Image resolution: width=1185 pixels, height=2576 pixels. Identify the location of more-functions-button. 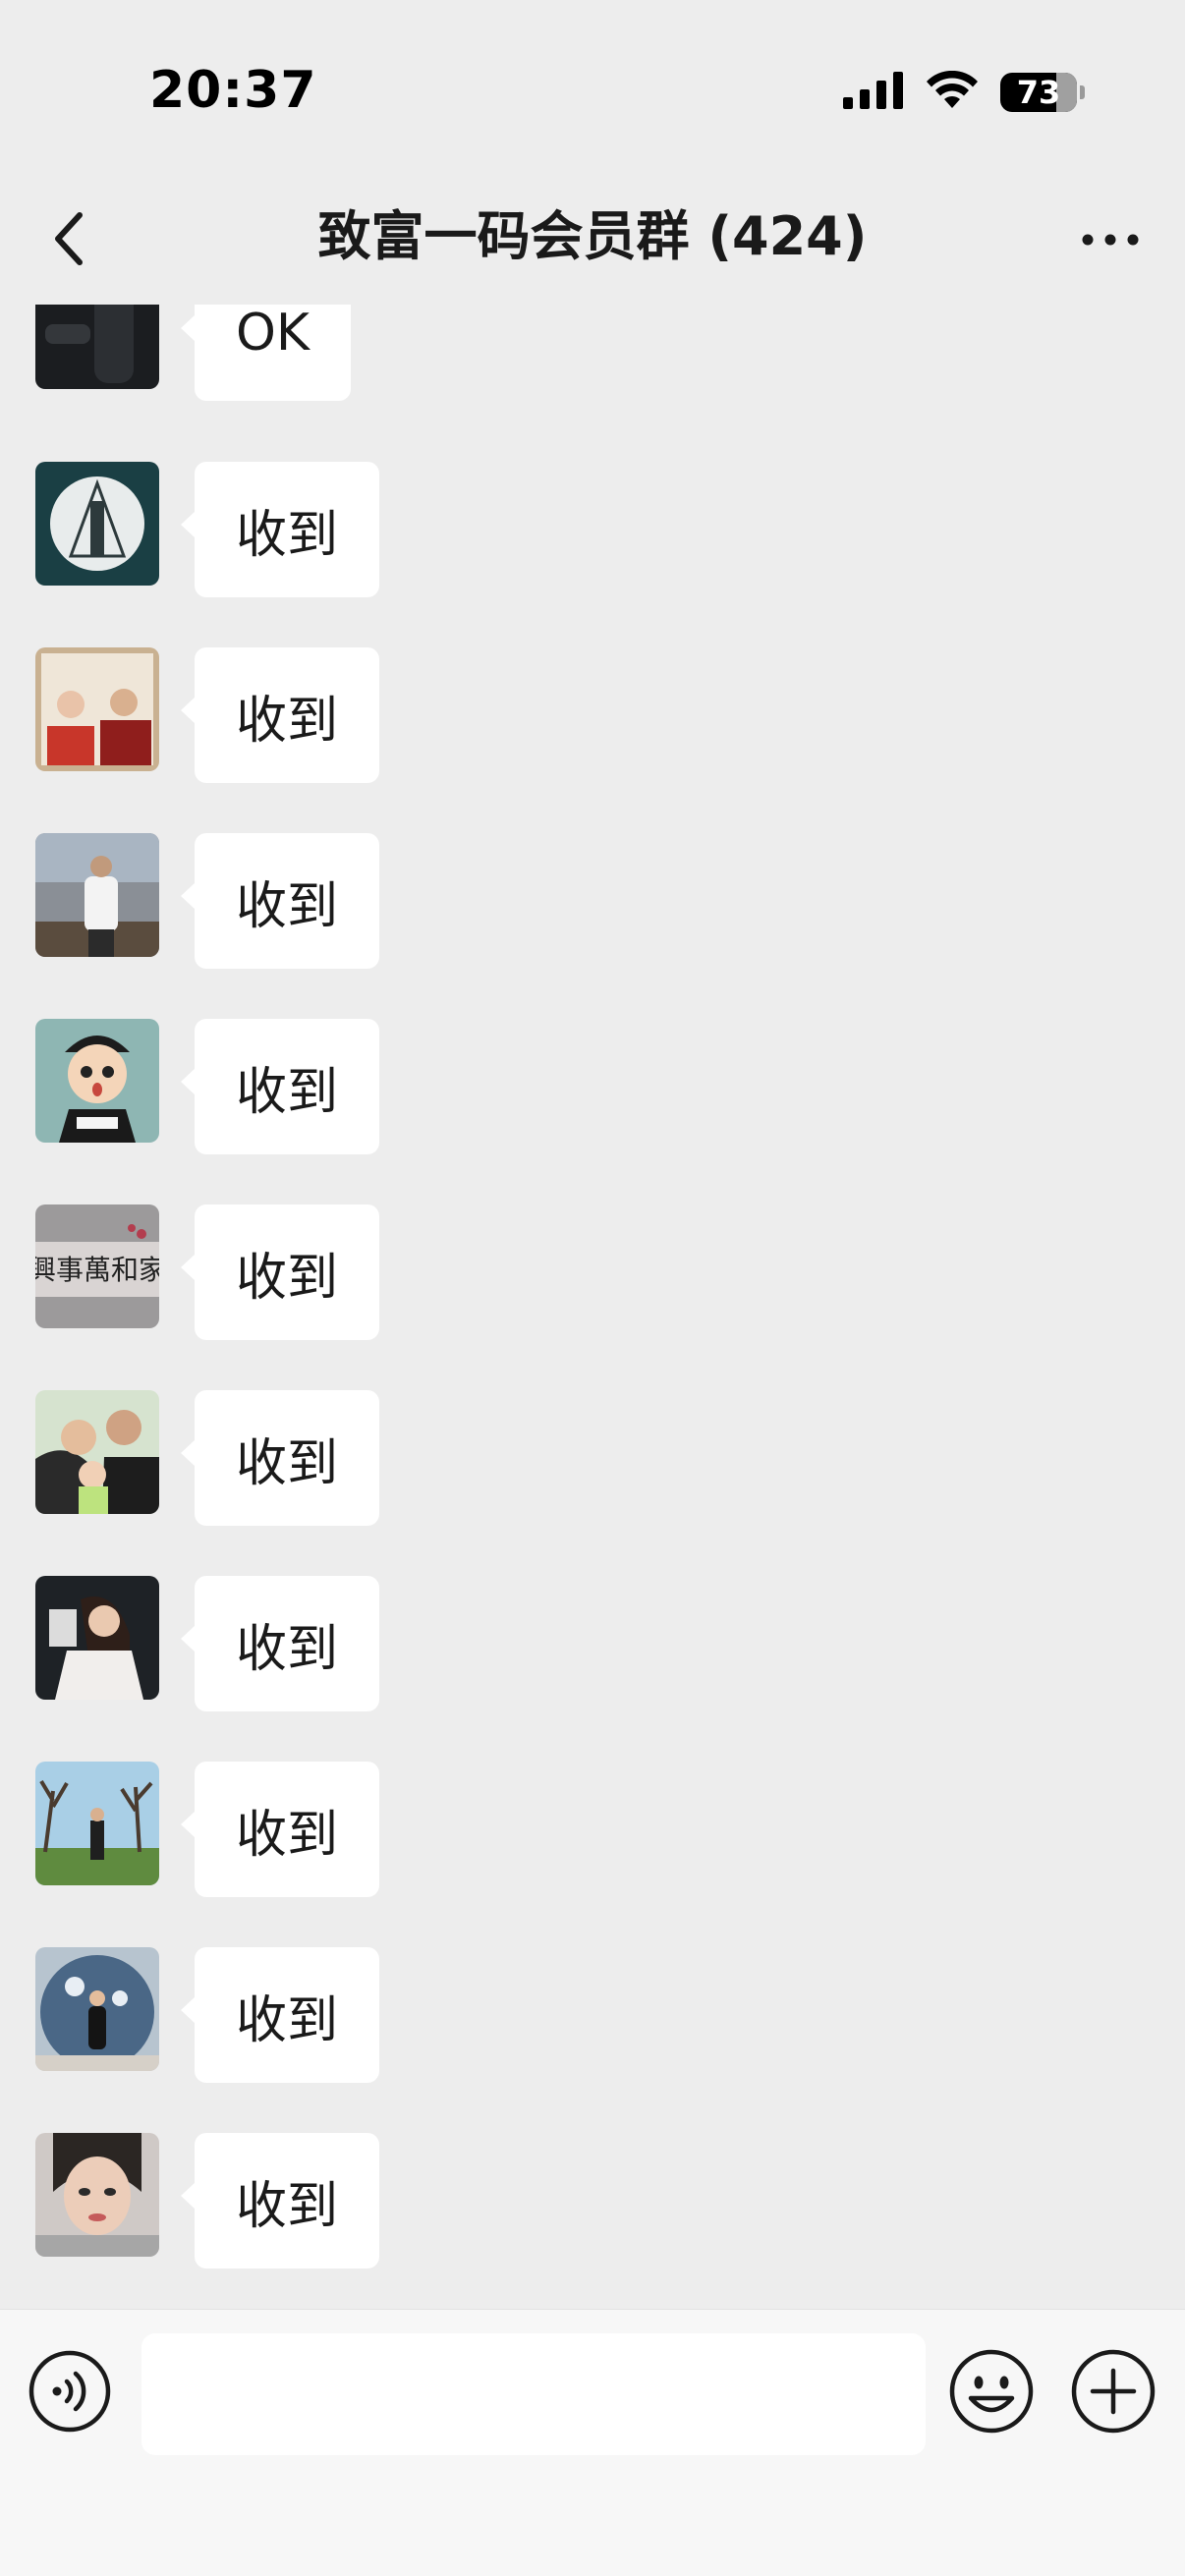
(1113, 2391).